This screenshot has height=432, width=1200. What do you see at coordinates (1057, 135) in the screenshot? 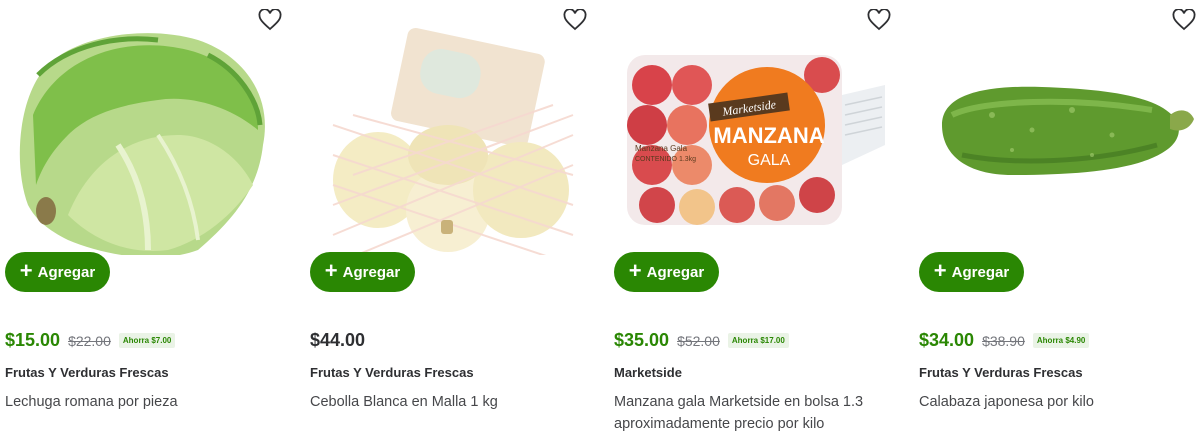
I see `product-image-zucchini` at bounding box center [1057, 135].